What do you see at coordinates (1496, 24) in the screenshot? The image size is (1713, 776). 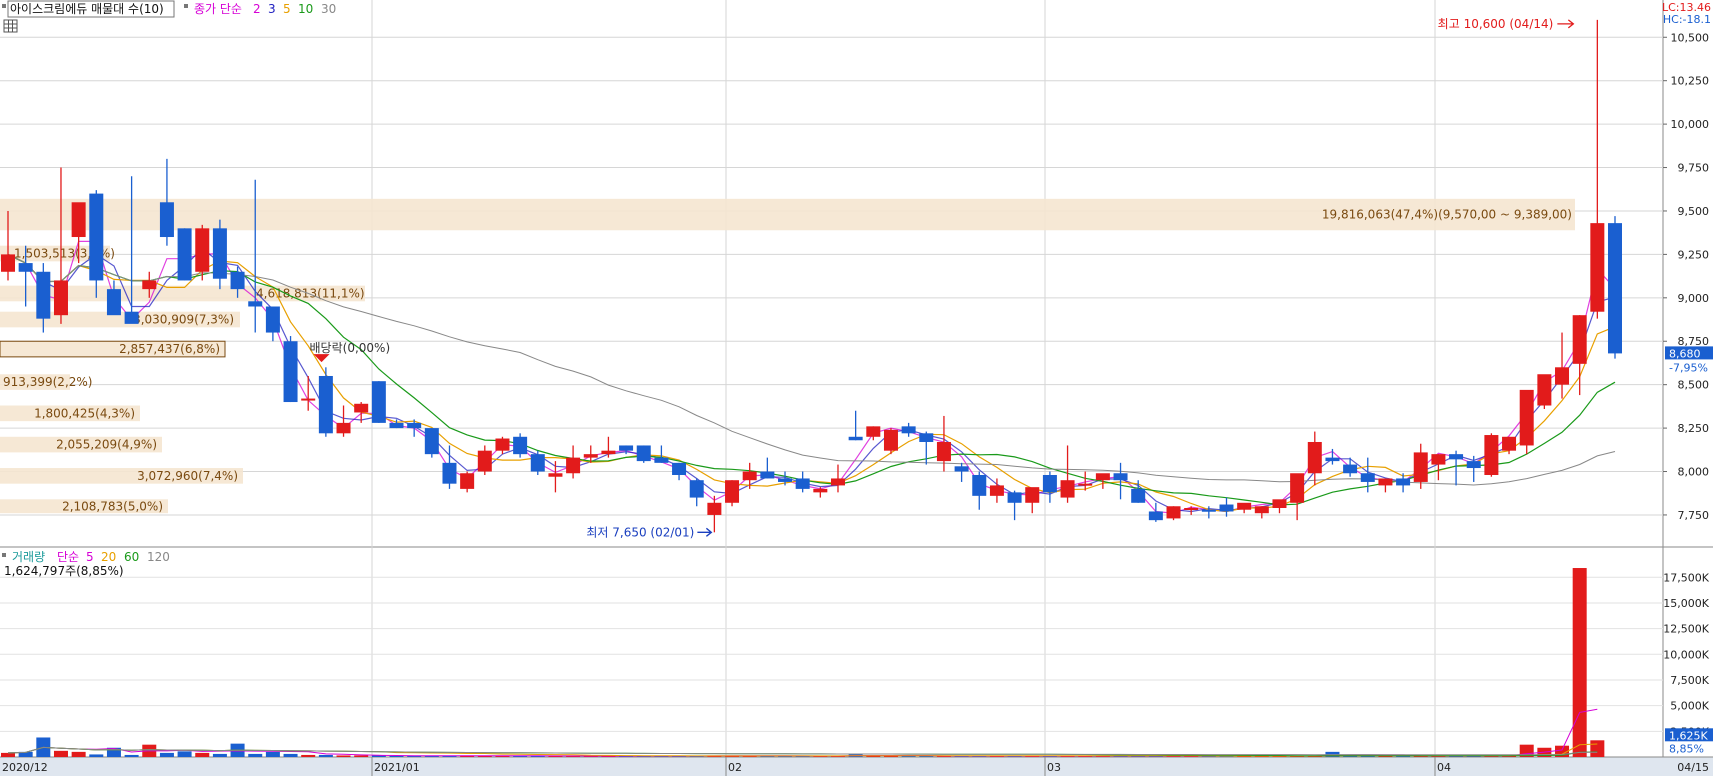 I see `high-annotation: 최고 10,600 (04/14)` at bounding box center [1496, 24].